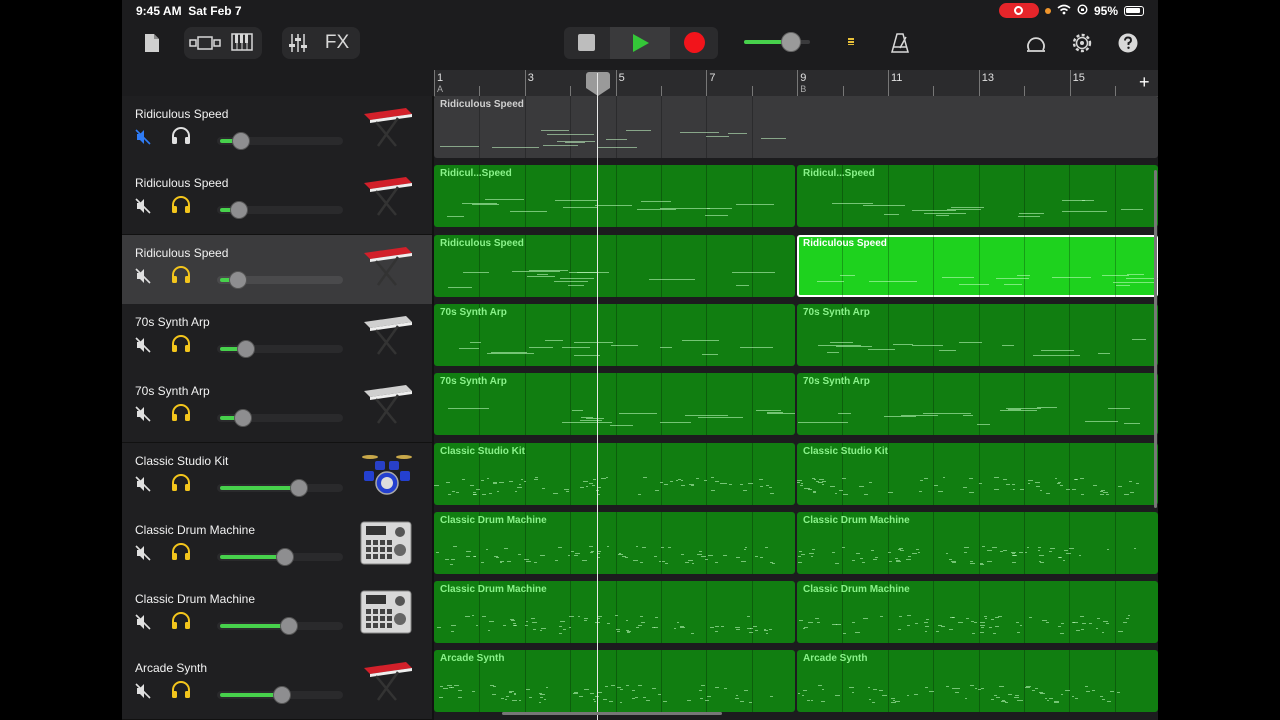 Image resolution: width=1280 pixels, height=720 pixels. Describe the element at coordinates (182, 460) in the screenshot. I see `track-name: Classic Studio Kit` at that location.